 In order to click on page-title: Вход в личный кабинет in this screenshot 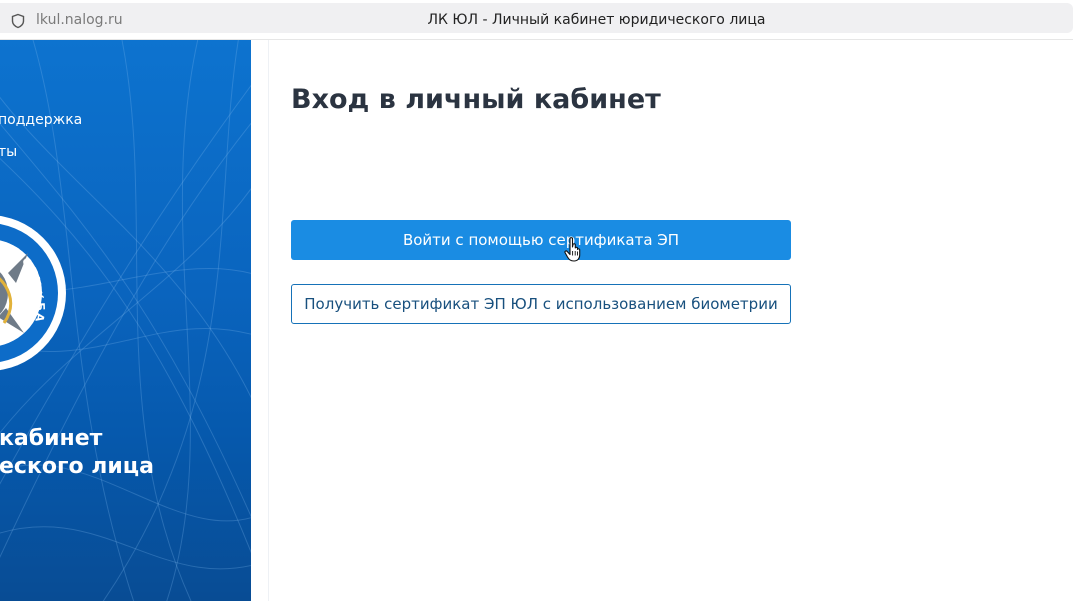, I will do `click(476, 99)`.